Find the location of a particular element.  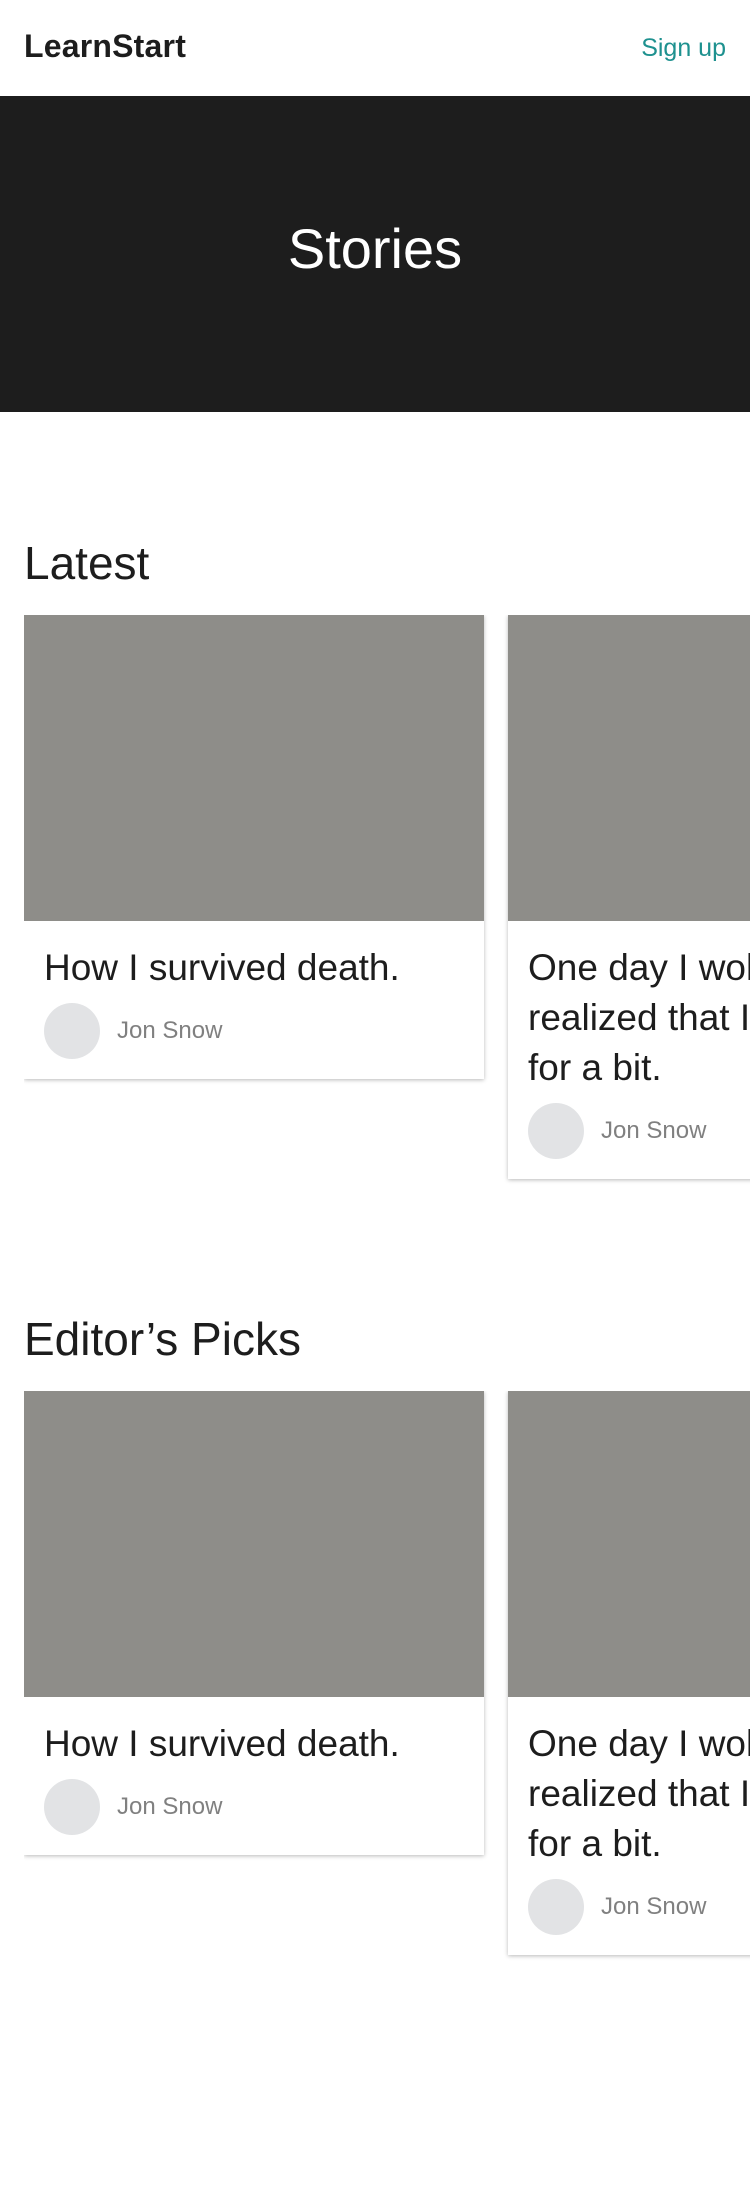

section-title-latest: Latest is located at coordinates (87, 563).